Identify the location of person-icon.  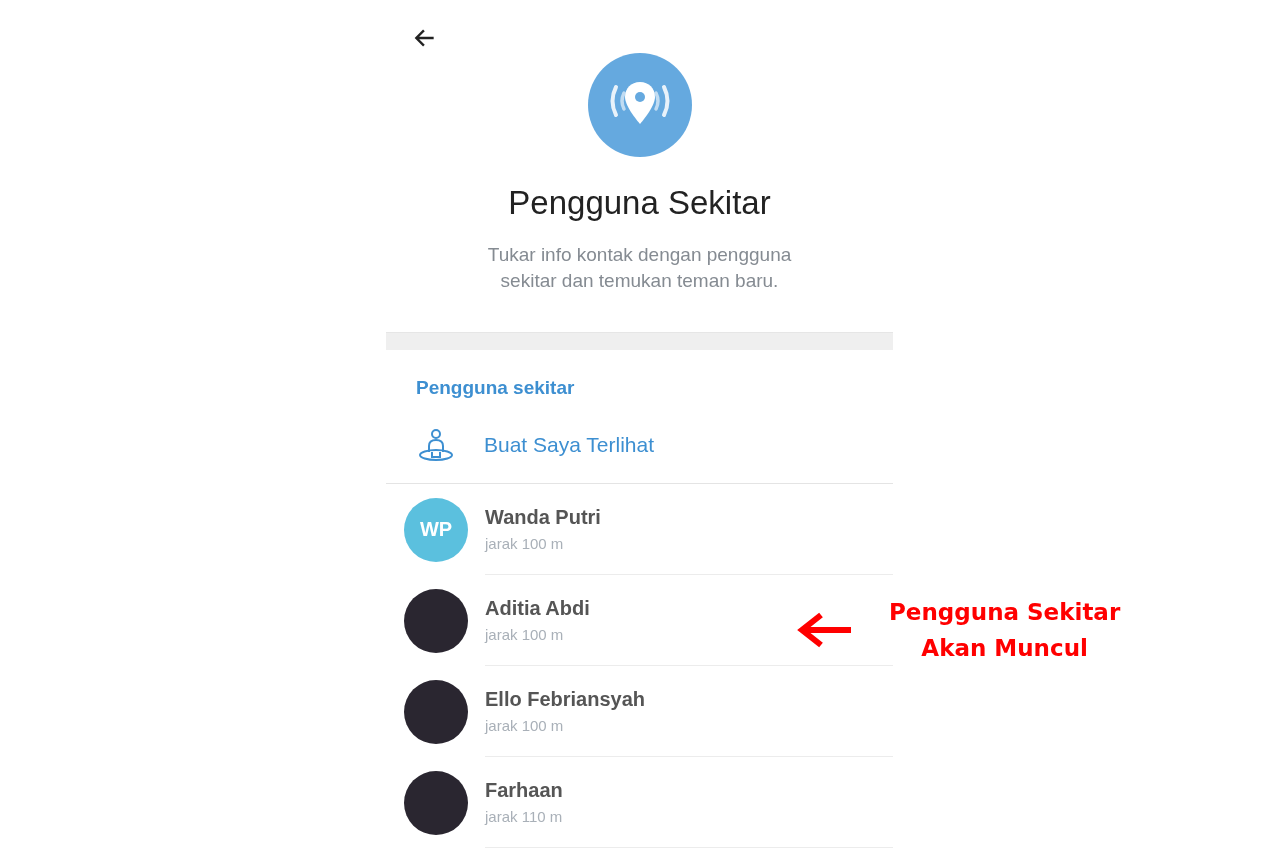
(436, 445).